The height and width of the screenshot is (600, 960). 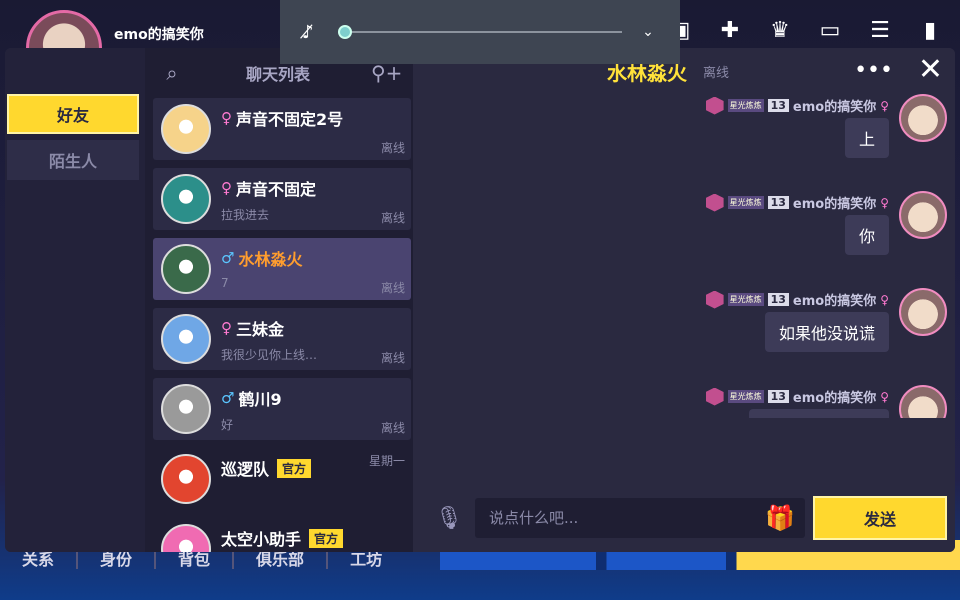 What do you see at coordinates (316, 328) in the screenshot?
I see `friend-name-row: ♀ 三妹金` at bounding box center [316, 328].